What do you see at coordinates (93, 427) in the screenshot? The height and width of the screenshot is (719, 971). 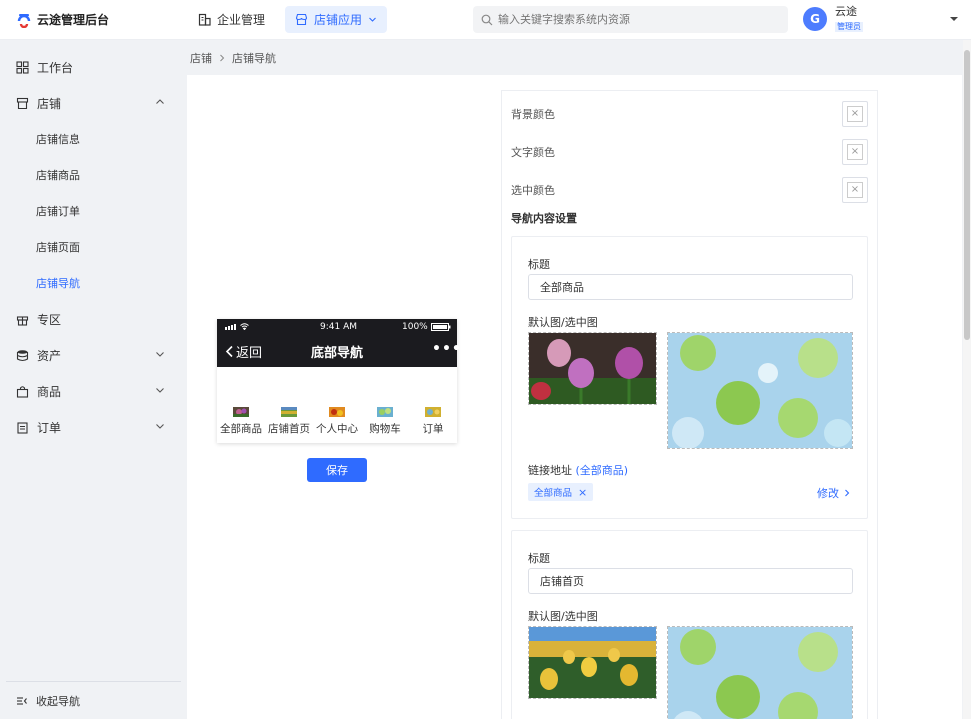 I see `sidebar-item-orders: 订单` at bounding box center [93, 427].